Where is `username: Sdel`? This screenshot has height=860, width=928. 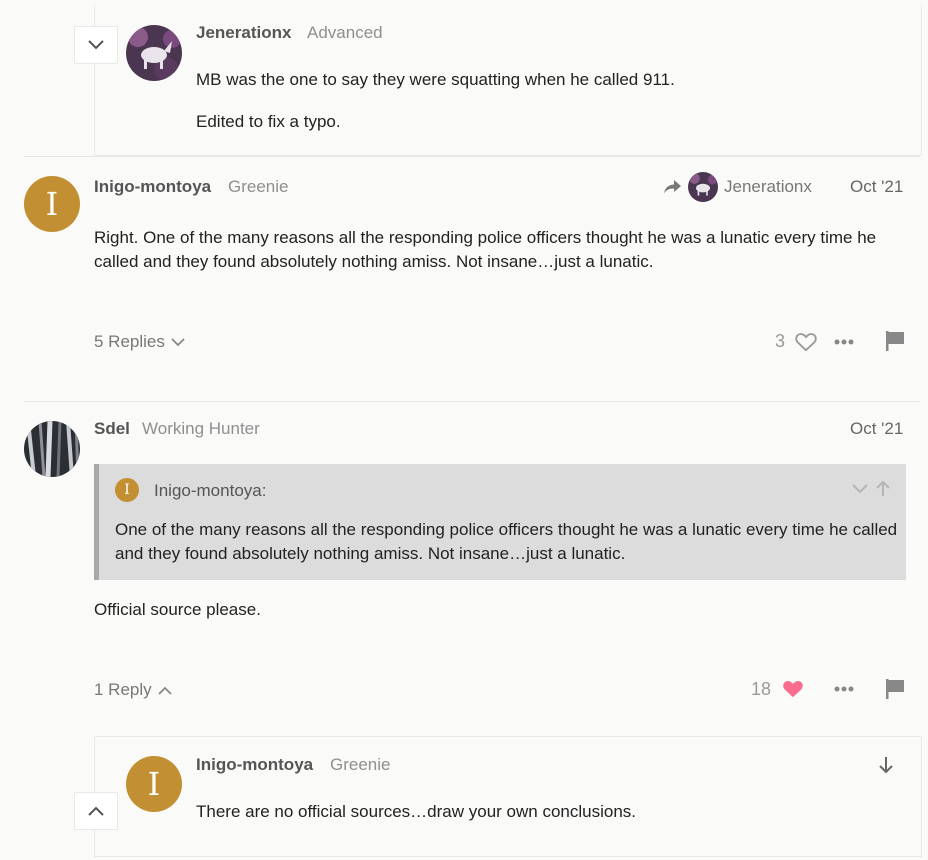 username: Sdel is located at coordinates (112, 429).